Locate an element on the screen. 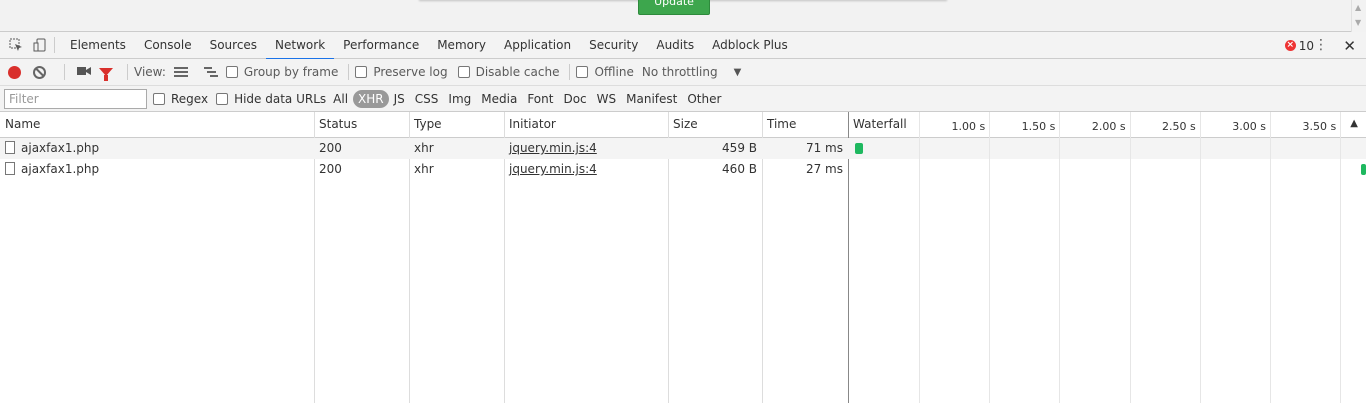 Image resolution: width=1366 pixels, height=403 pixels. group-by-frame-checkbox: Group by frame is located at coordinates (282, 72).